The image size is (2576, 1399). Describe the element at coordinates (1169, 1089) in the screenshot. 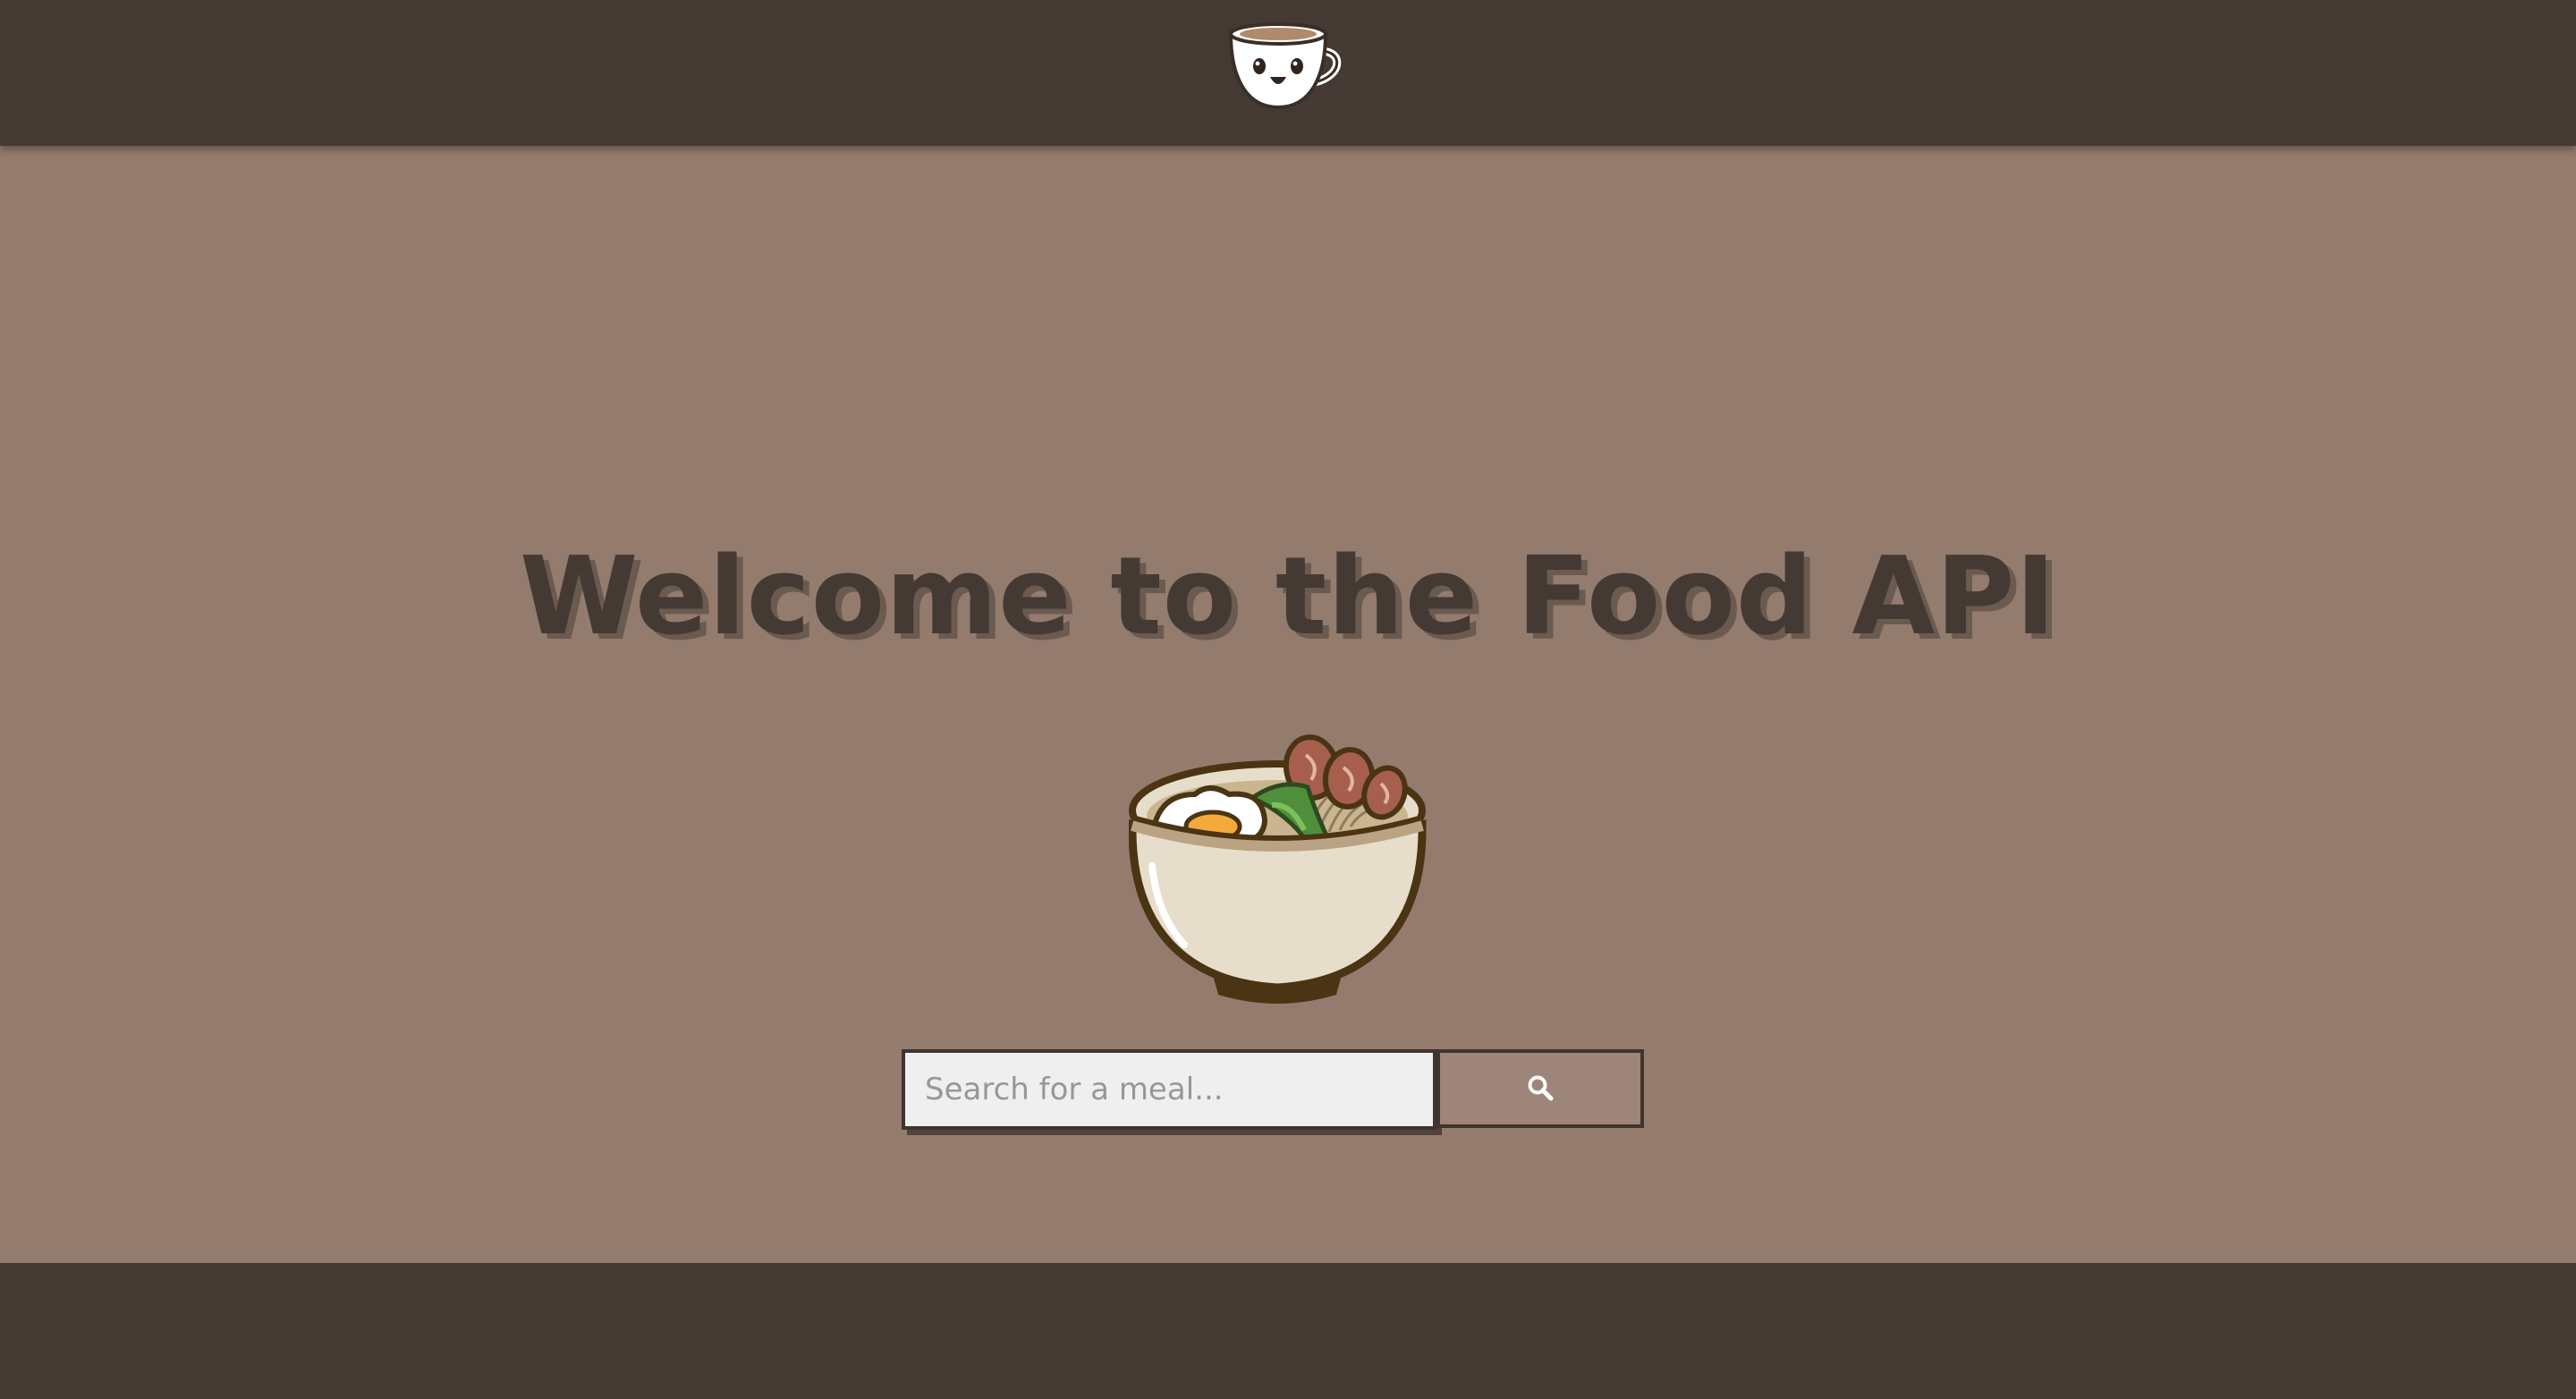

I see `search-input` at that location.